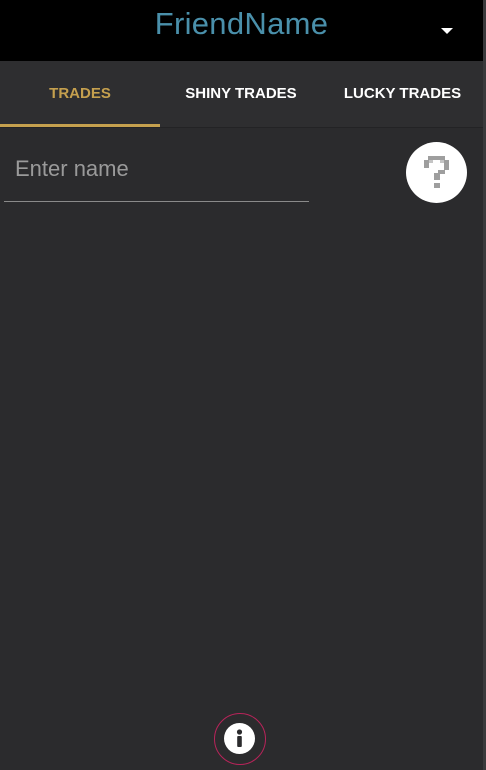  What do you see at coordinates (241, 23) in the screenshot?
I see `app-title: FriendName` at bounding box center [241, 23].